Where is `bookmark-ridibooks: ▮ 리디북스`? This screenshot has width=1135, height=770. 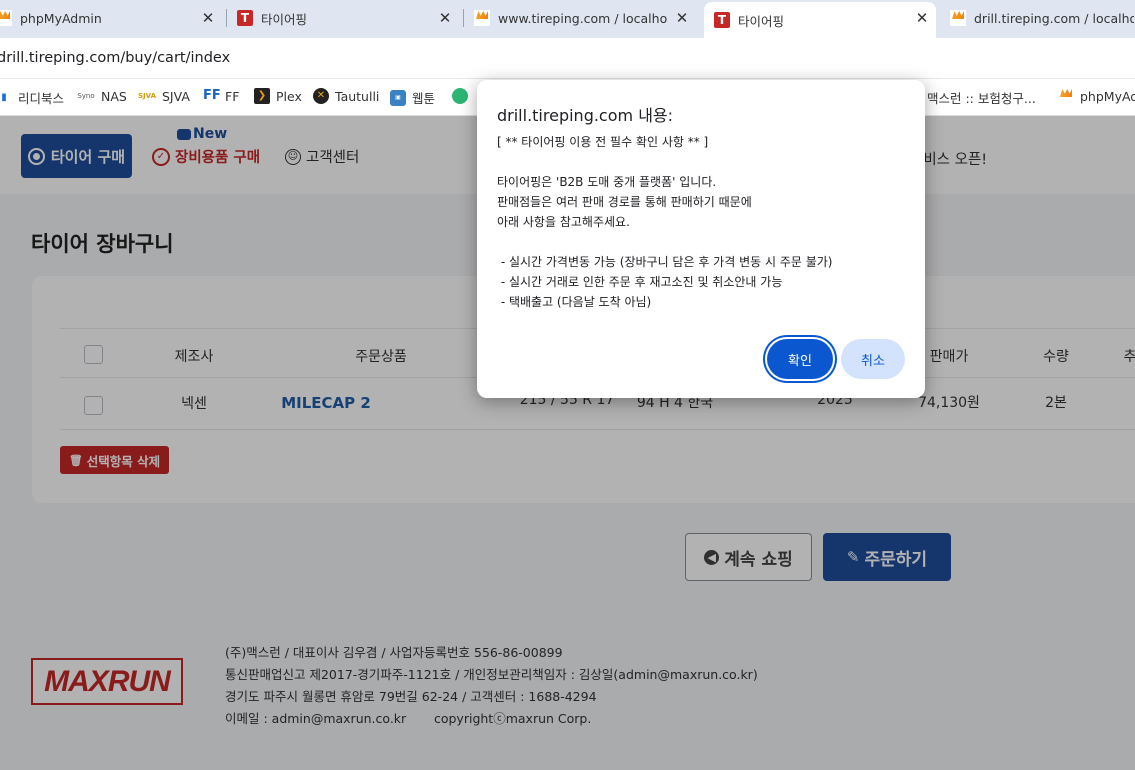
bookmark-ridibooks: ▮ 리디북스 is located at coordinates (32, 97).